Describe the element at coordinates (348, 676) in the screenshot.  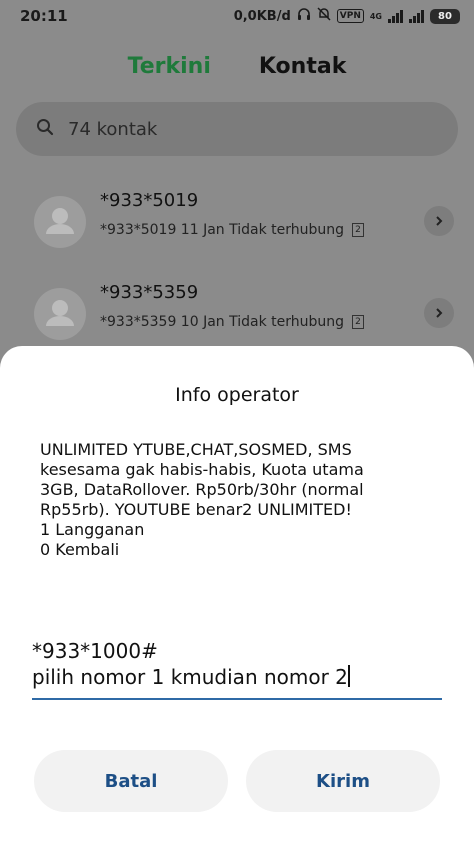
I see `text-cursor` at that location.